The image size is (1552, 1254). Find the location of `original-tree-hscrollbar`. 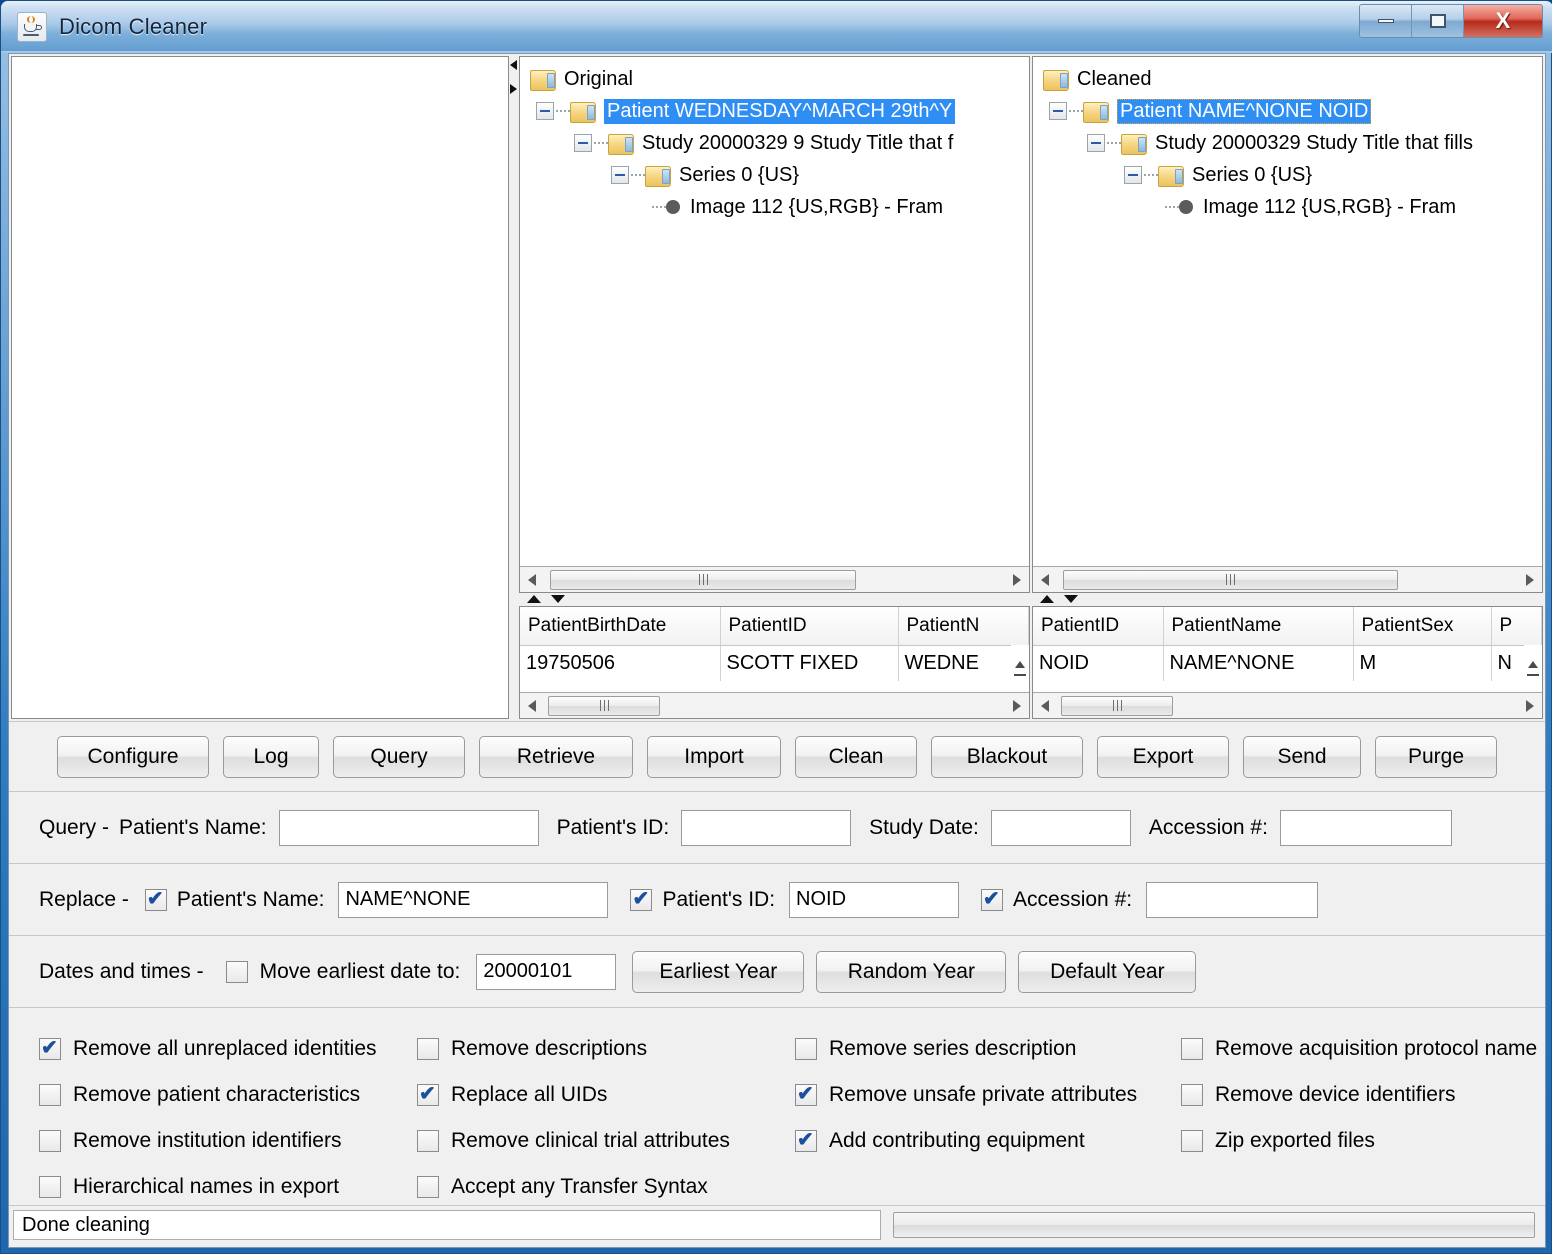

original-tree-hscrollbar is located at coordinates (774, 579).